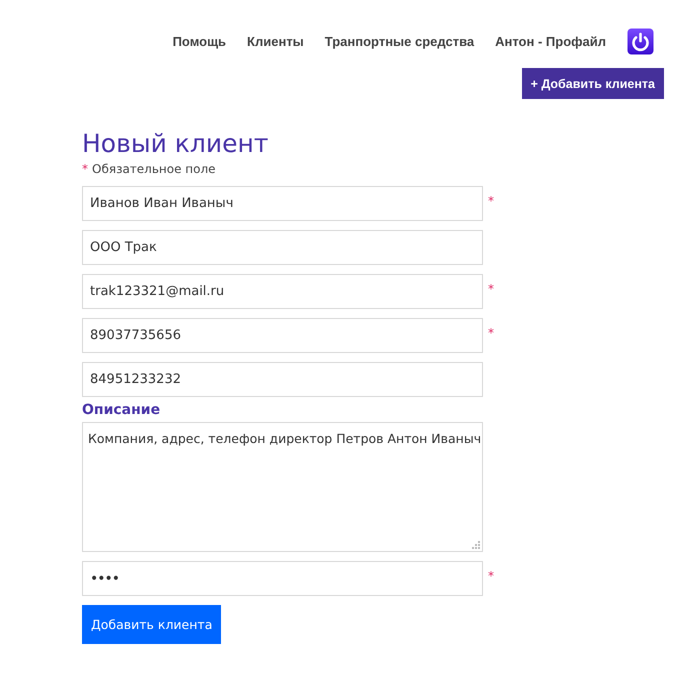 This screenshot has width=696, height=684. What do you see at coordinates (285, 438) in the screenshot?
I see `field-text: Компания, адрес, телефон директор Петров Антон Иваныч` at bounding box center [285, 438].